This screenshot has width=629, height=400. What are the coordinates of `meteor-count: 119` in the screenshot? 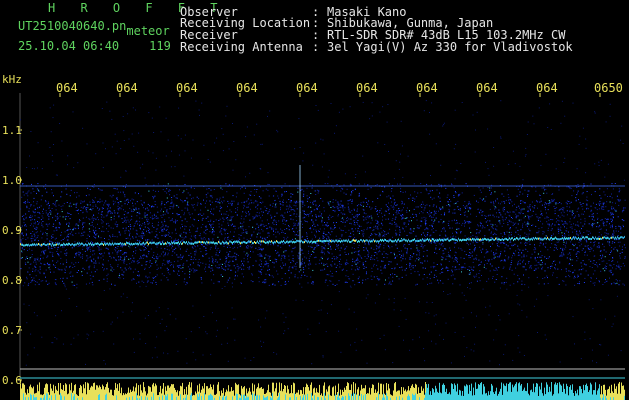 It's located at (160, 46).